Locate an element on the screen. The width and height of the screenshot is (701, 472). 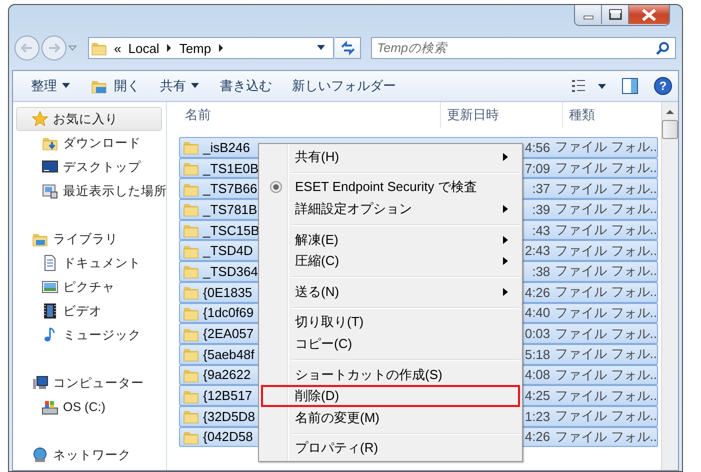
table-cell-text: {0E1835 is located at coordinates (228, 292).